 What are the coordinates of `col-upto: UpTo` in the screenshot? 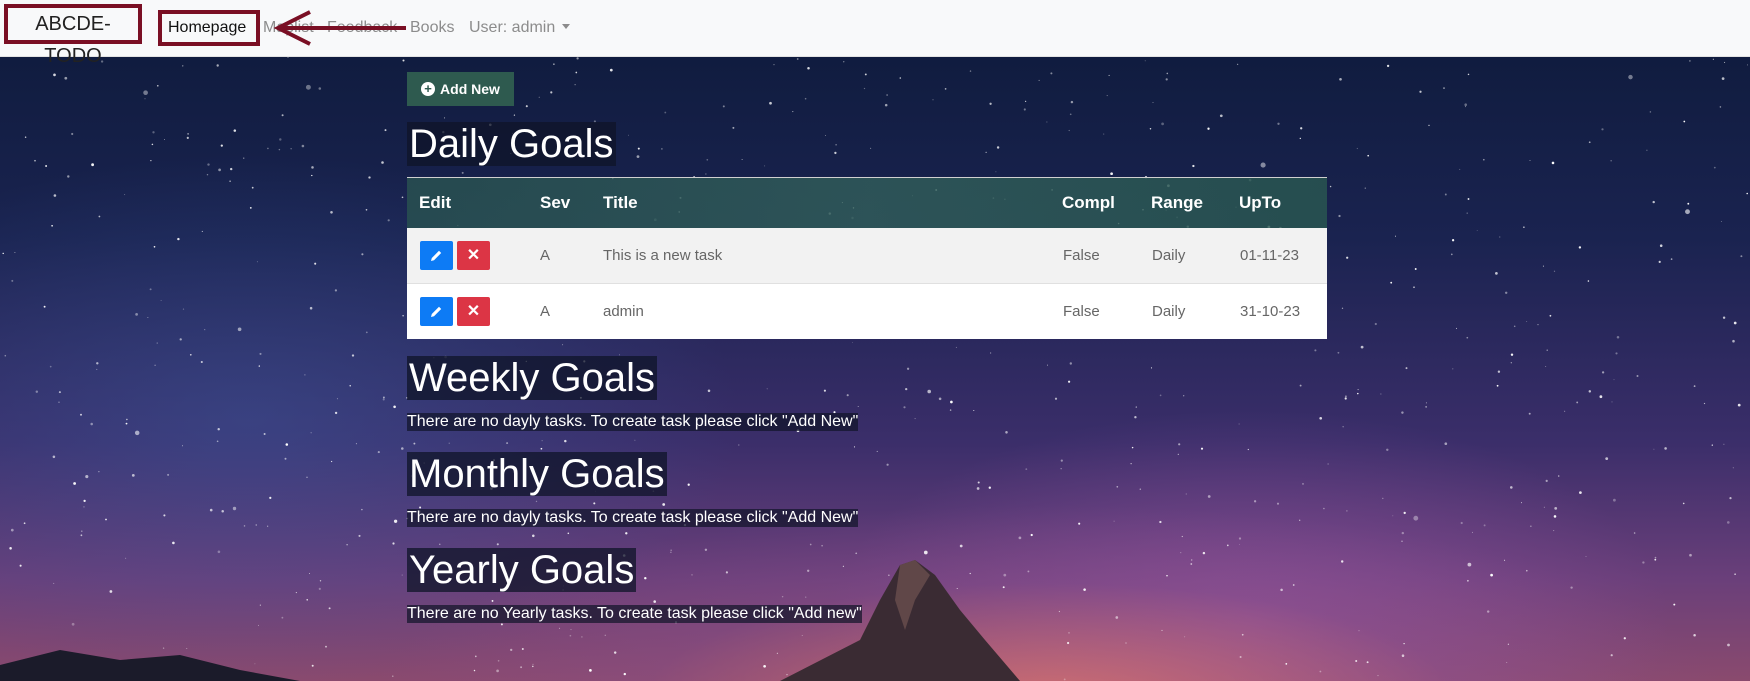 It's located at (1260, 202).